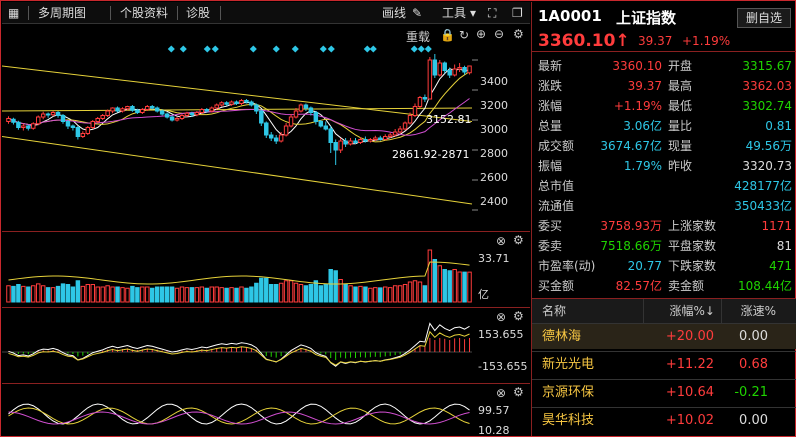  I want to click on lock-icon: 🔒, so click(447, 35).